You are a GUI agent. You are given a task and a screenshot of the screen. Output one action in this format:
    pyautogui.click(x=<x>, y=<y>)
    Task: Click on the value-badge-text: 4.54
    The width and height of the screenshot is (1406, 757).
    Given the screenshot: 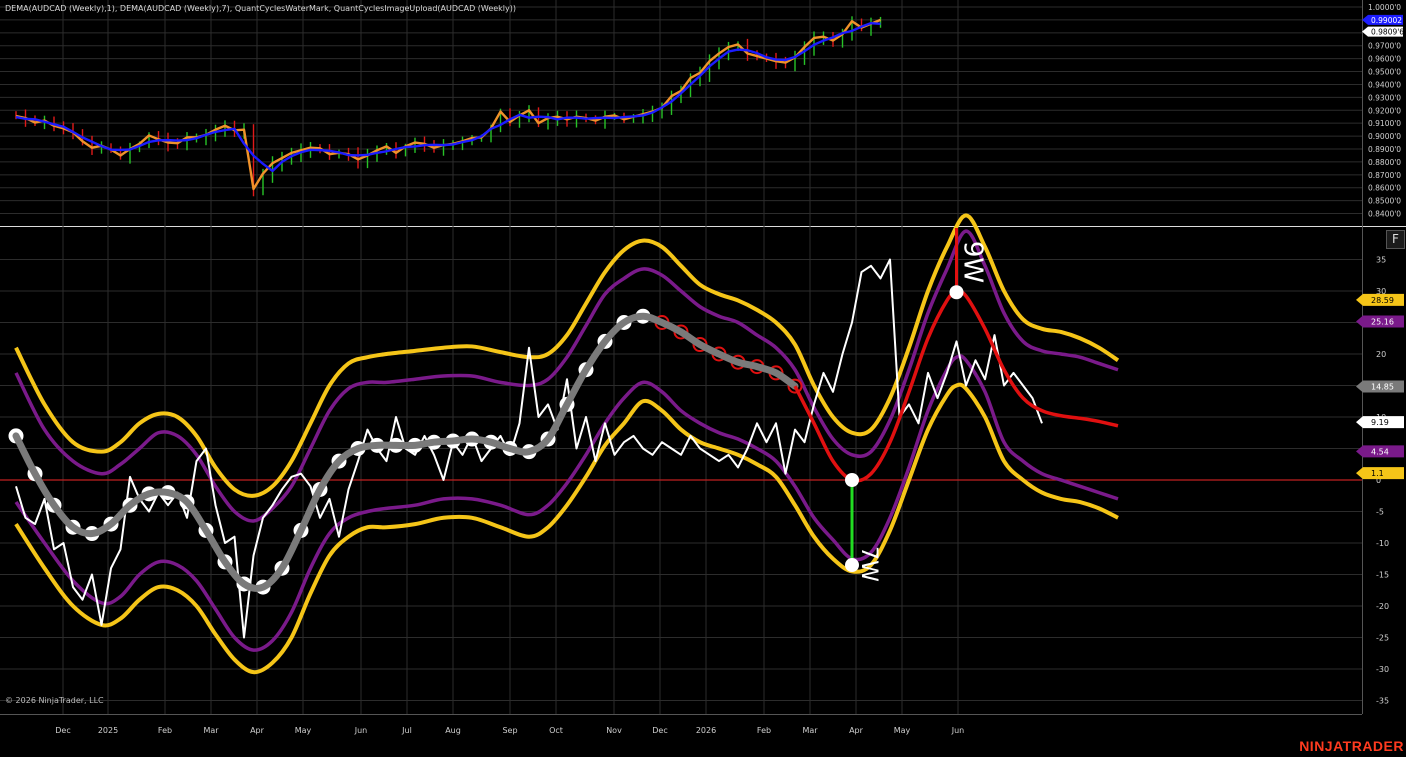 What is the action you would take?
    pyautogui.click(x=1380, y=451)
    